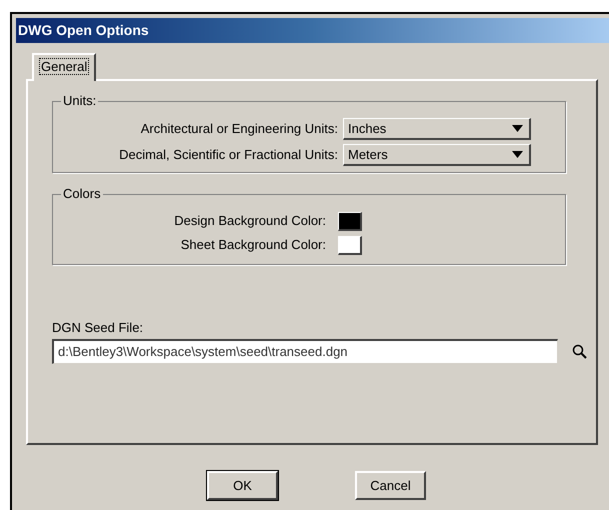 Image resolution: width=609 pixels, height=510 pixels. Describe the element at coordinates (390, 485) in the screenshot. I see `cancel-button: Cancel` at that location.